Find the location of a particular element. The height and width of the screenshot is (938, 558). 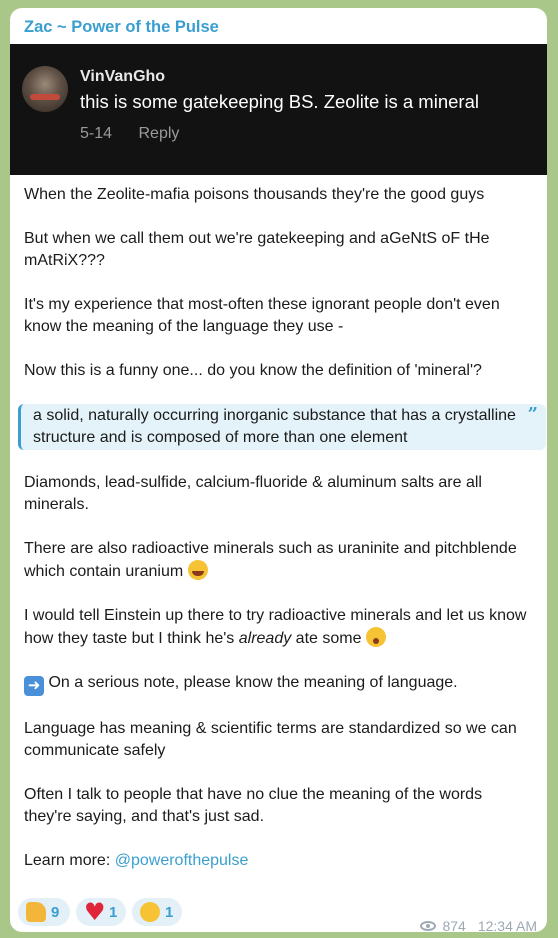

comment-reply-label: Reply is located at coordinates (159, 133).